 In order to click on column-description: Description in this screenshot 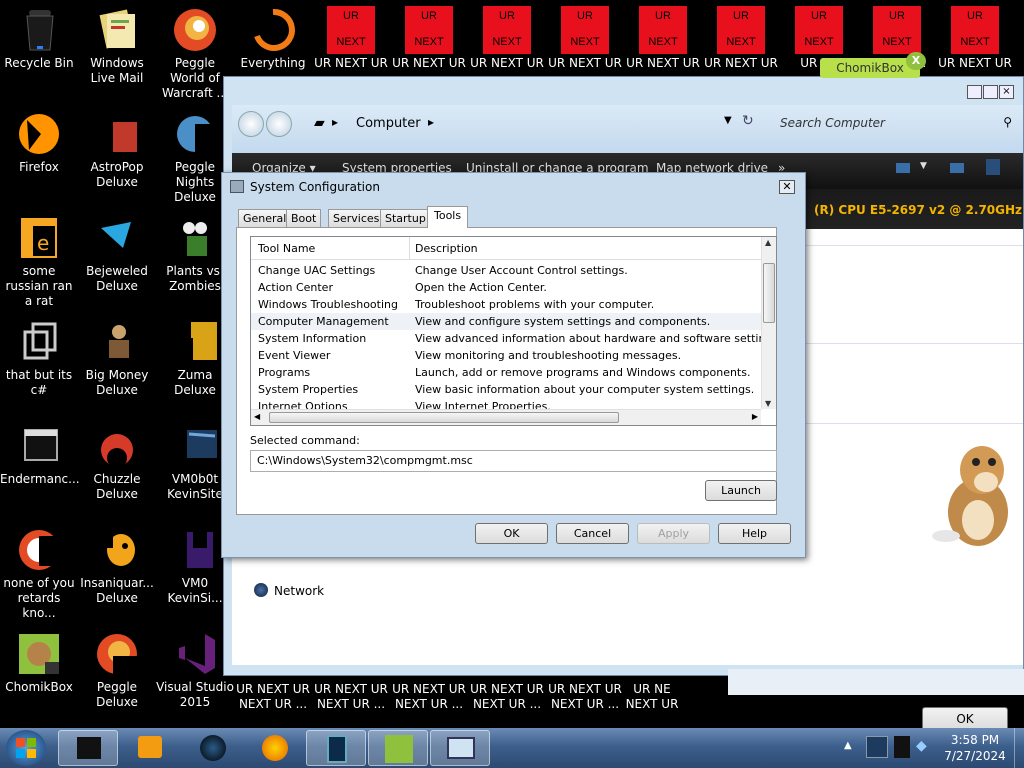, I will do `click(446, 248)`.